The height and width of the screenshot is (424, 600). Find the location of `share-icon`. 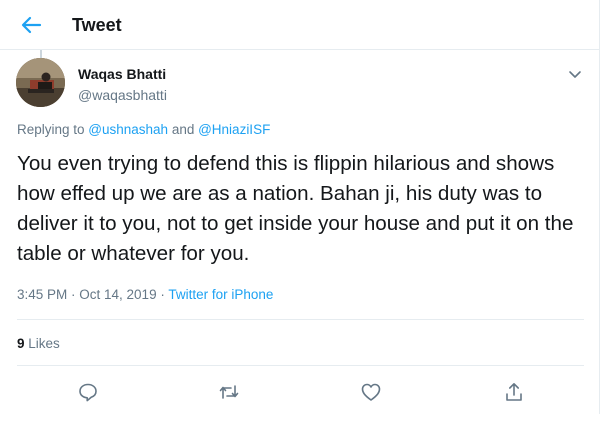

share-icon is located at coordinates (514, 392).